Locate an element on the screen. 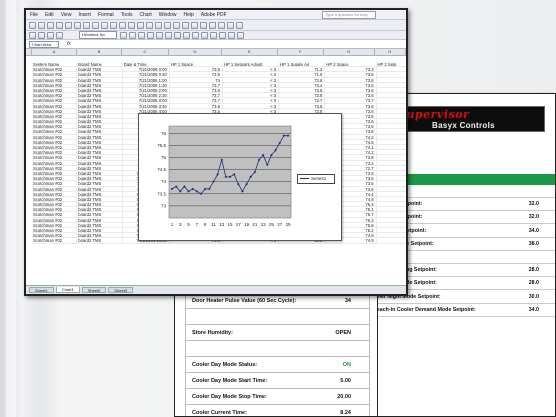 The image size is (556, 417). cell-supply-air: 73.7 is located at coordinates (302, 100).